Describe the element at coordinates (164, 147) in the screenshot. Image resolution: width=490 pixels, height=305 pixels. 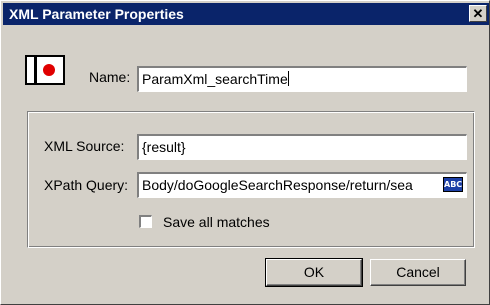
I see `xml-source-value: {result}` at that location.